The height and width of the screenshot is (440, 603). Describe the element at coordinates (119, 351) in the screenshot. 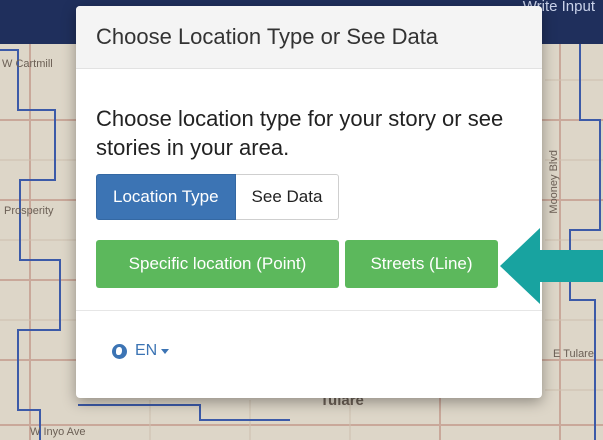

I see `globe-icon` at that location.